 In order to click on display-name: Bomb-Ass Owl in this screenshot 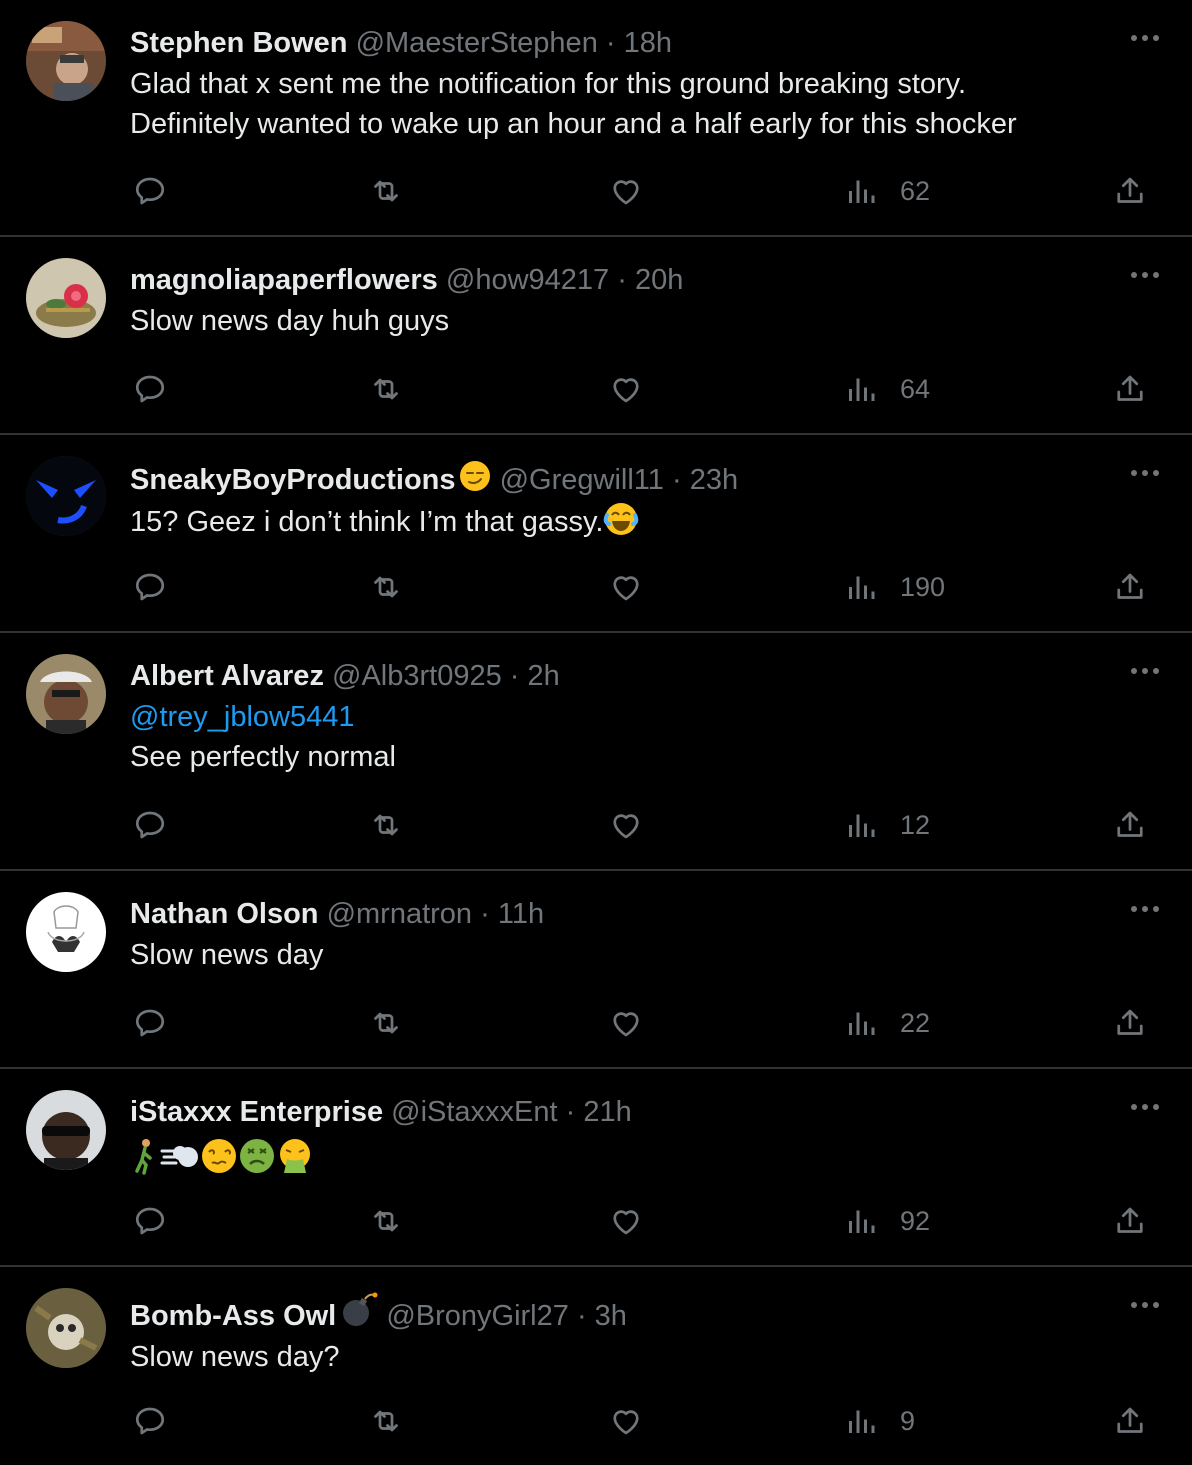, I will do `click(233, 1316)`.